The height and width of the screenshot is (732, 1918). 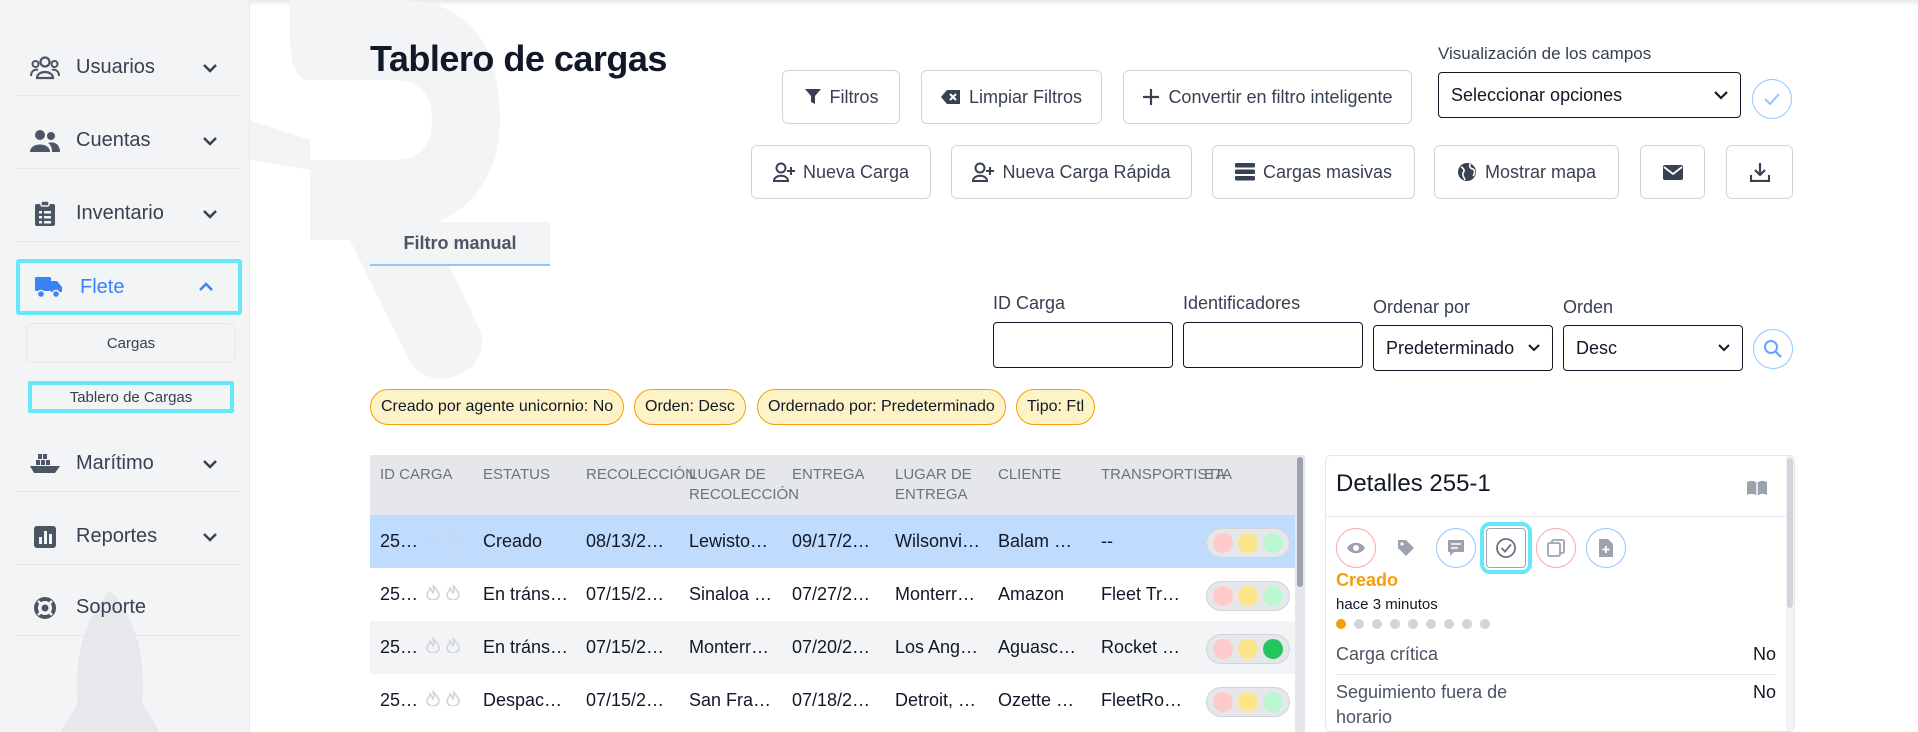 I want to click on bulk-loads-button: Cargas masivas, so click(x=1313, y=172).